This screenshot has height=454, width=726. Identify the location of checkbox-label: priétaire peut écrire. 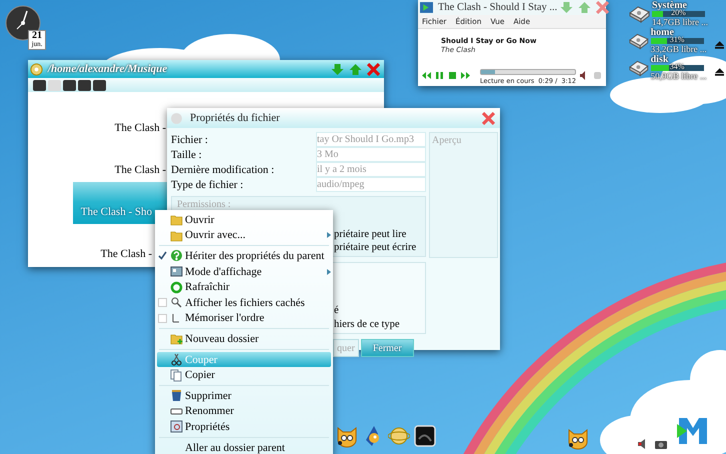
(376, 249).